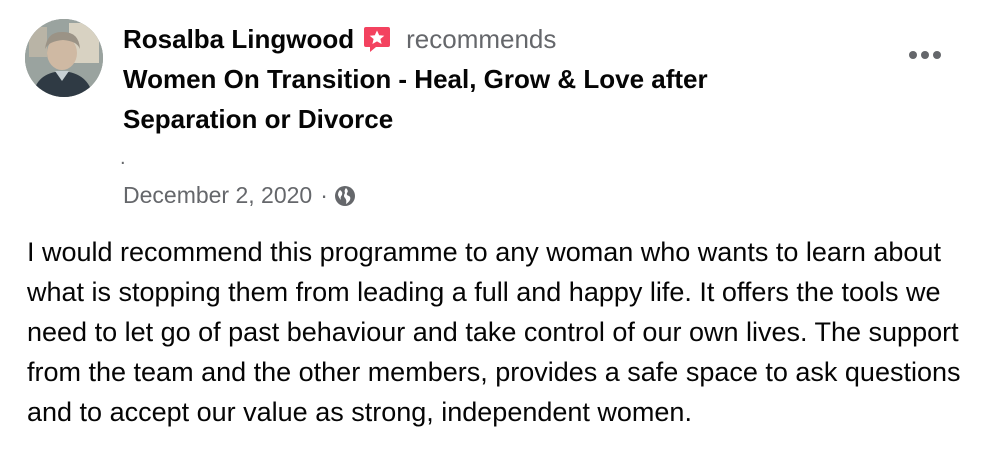 This screenshot has height=476, width=990. What do you see at coordinates (217, 195) in the screenshot?
I see `post-date: December 2, 2020` at bounding box center [217, 195].